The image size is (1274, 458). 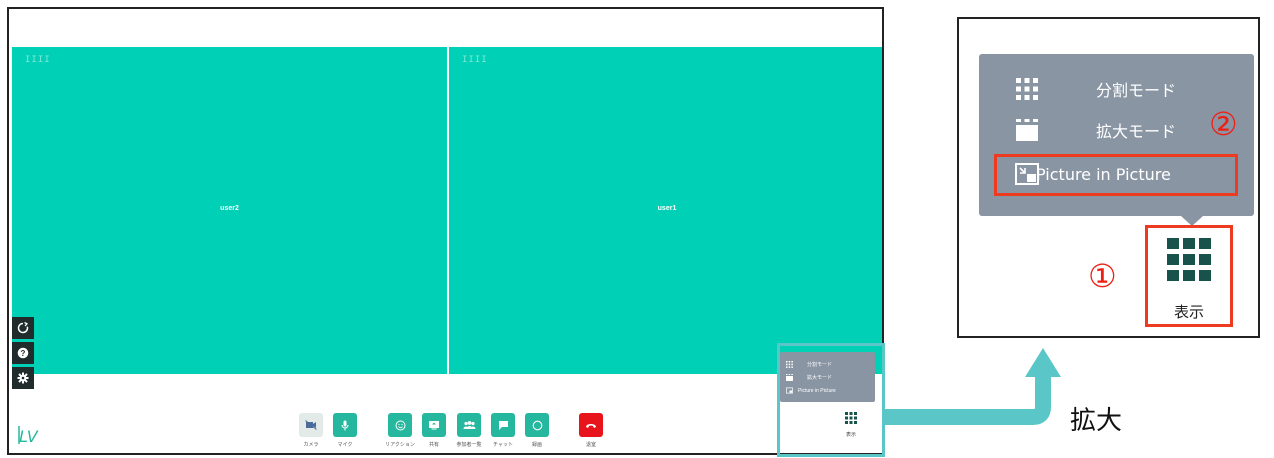 What do you see at coordinates (1027, 89) in the screenshot?
I see `grid-small-icon` at bounding box center [1027, 89].